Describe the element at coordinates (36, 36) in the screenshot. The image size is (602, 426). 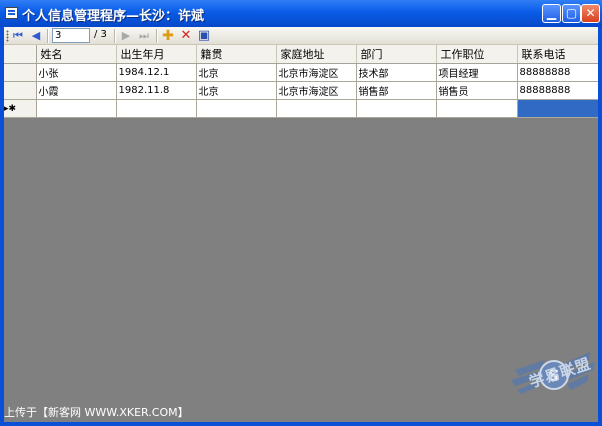
I see `move-previous-icon: ◀` at that location.